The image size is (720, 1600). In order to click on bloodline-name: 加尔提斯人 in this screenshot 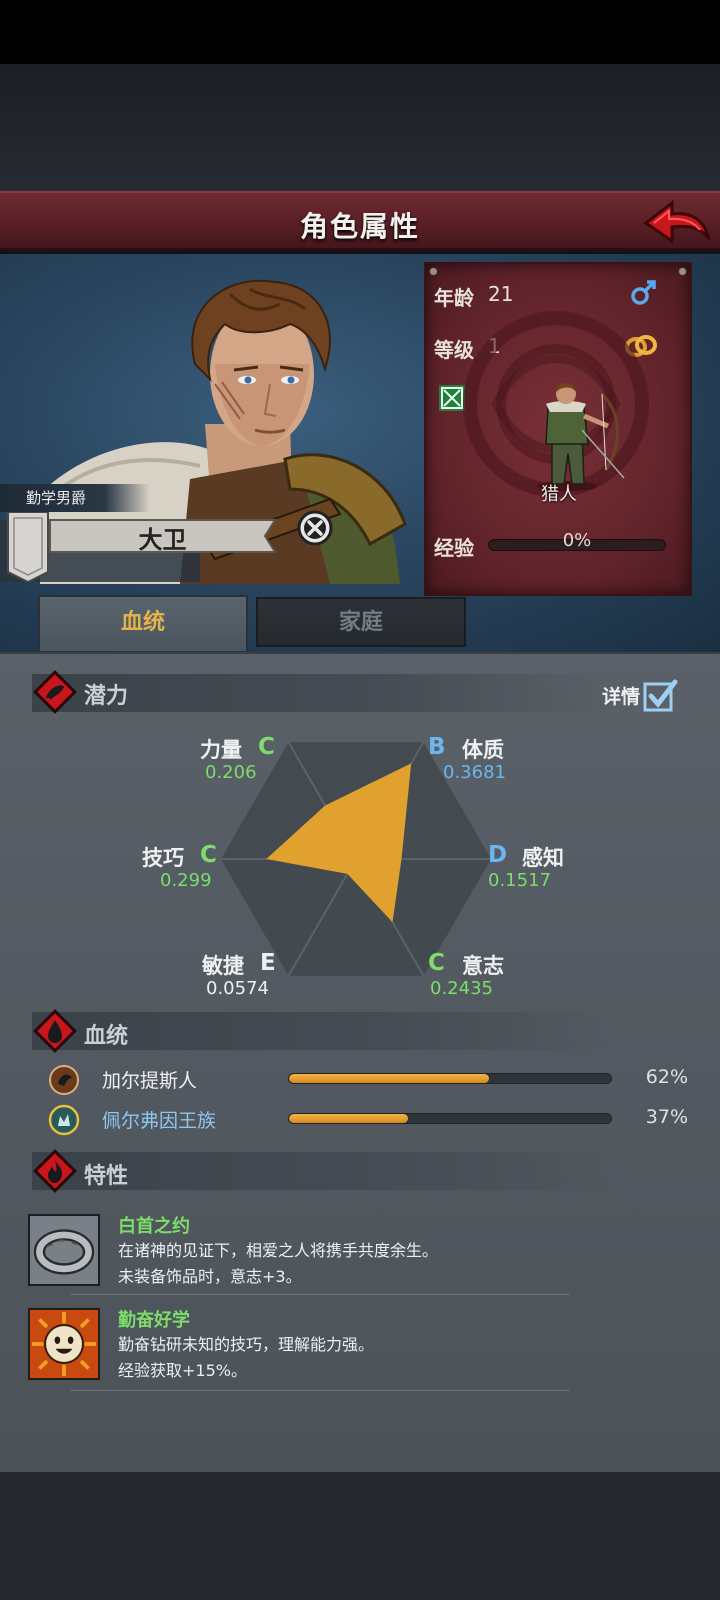, I will do `click(150, 1081)`.